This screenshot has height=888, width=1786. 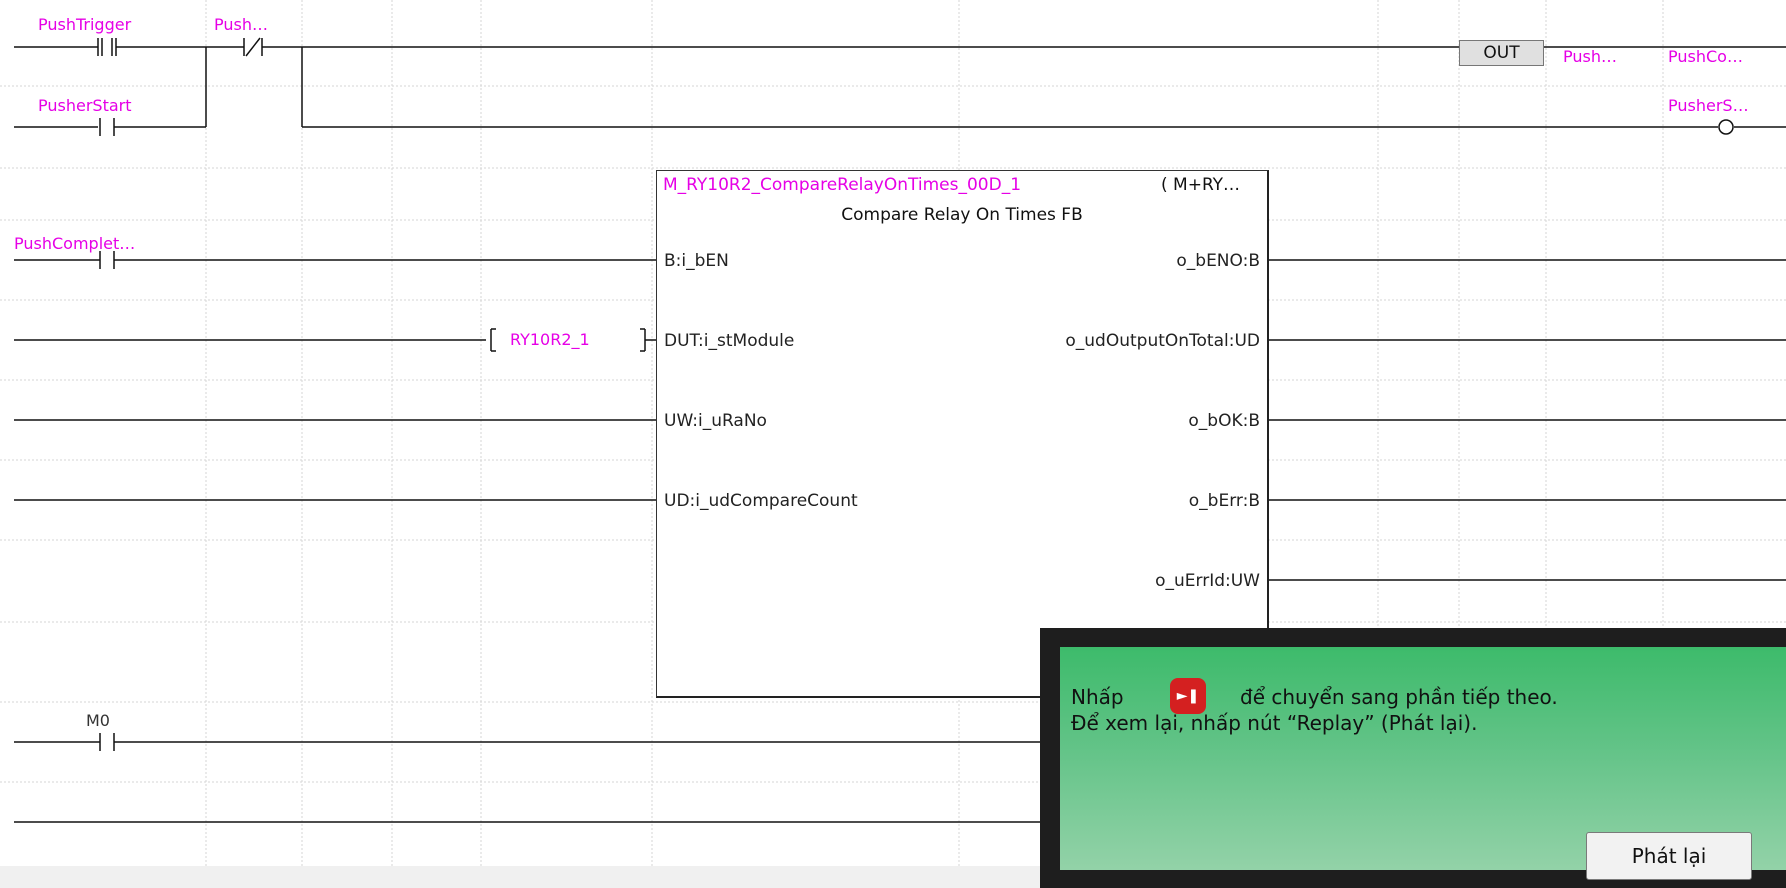 What do you see at coordinates (715, 421) in the screenshot?
I see `fb-input-pin: UW:i_uRaNo` at bounding box center [715, 421].